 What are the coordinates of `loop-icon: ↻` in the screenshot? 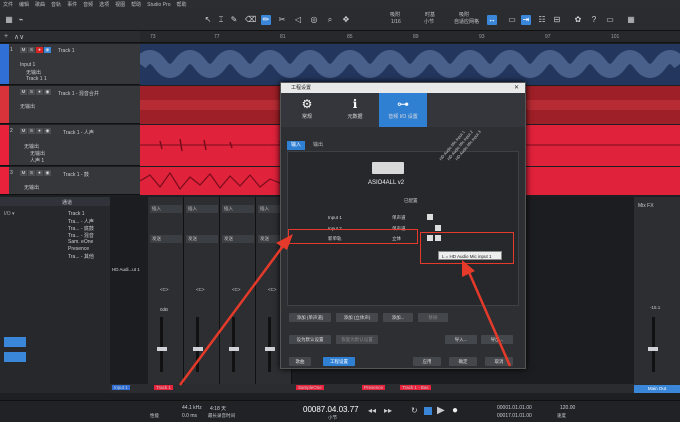 It's located at (414, 410).